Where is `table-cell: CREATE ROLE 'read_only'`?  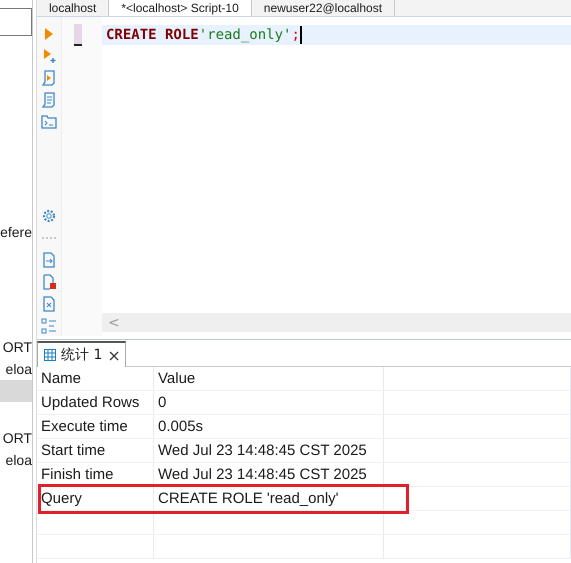 table-cell: CREATE ROLE 'read_only' is located at coordinates (269, 499).